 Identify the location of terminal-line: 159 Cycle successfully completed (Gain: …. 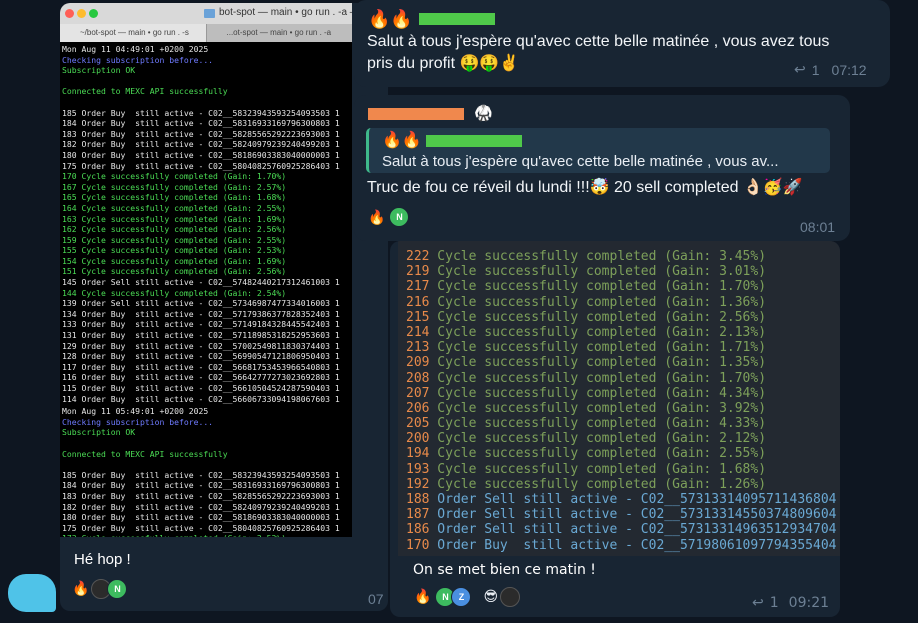
(174, 239).